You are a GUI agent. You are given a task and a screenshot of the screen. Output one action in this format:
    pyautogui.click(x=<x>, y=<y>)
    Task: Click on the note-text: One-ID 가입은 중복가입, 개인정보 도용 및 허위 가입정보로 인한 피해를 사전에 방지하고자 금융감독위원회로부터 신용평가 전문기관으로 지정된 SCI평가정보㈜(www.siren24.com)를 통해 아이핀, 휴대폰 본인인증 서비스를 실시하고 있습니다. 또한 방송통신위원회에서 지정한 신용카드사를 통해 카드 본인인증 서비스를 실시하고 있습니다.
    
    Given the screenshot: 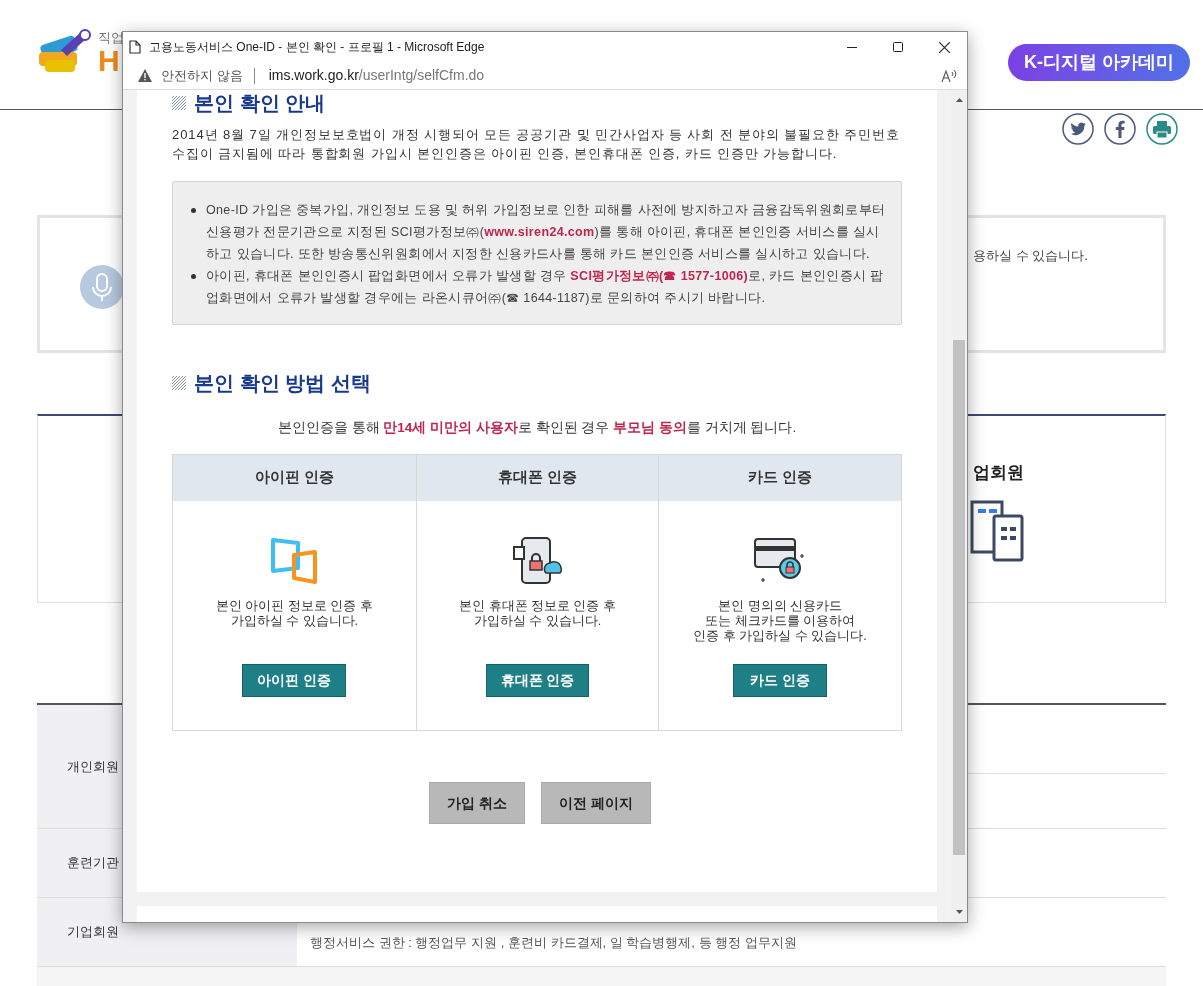 What is the action you would take?
    pyautogui.click(x=546, y=232)
    